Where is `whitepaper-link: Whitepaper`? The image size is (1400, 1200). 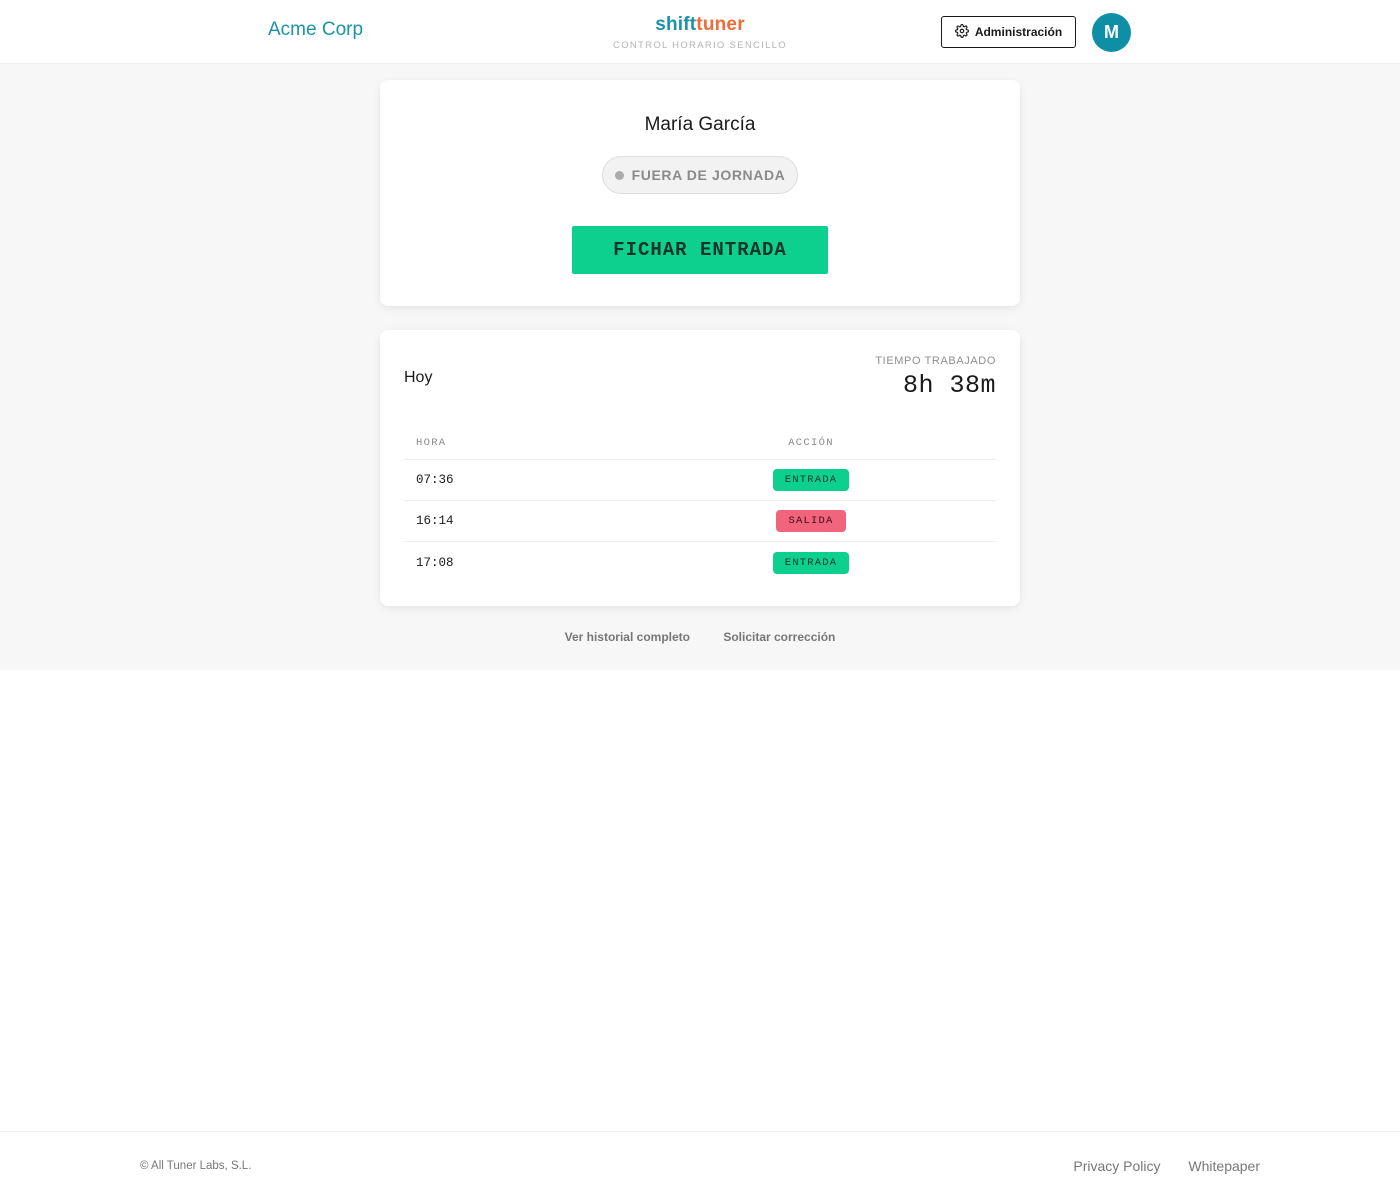 whitepaper-link: Whitepaper is located at coordinates (1224, 1166).